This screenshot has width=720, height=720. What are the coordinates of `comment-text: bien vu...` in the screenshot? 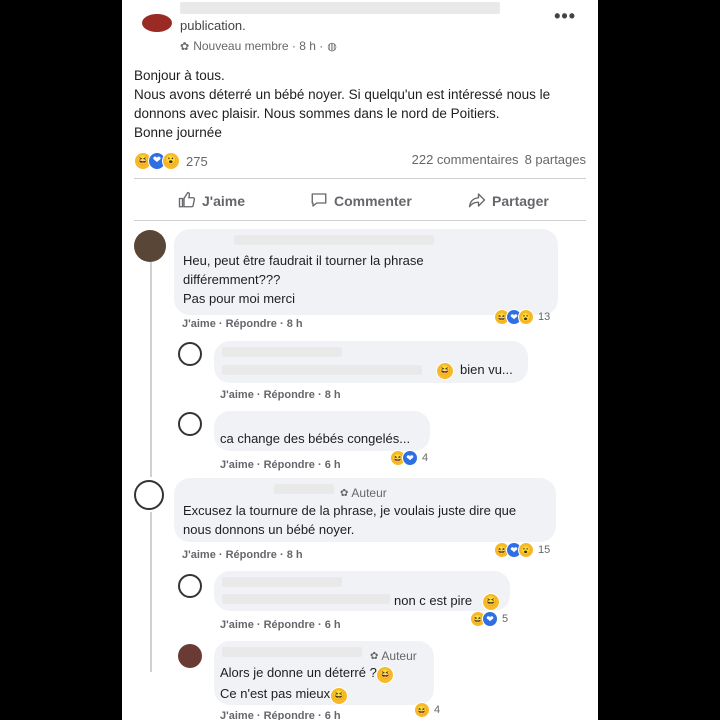 It's located at (486, 369).